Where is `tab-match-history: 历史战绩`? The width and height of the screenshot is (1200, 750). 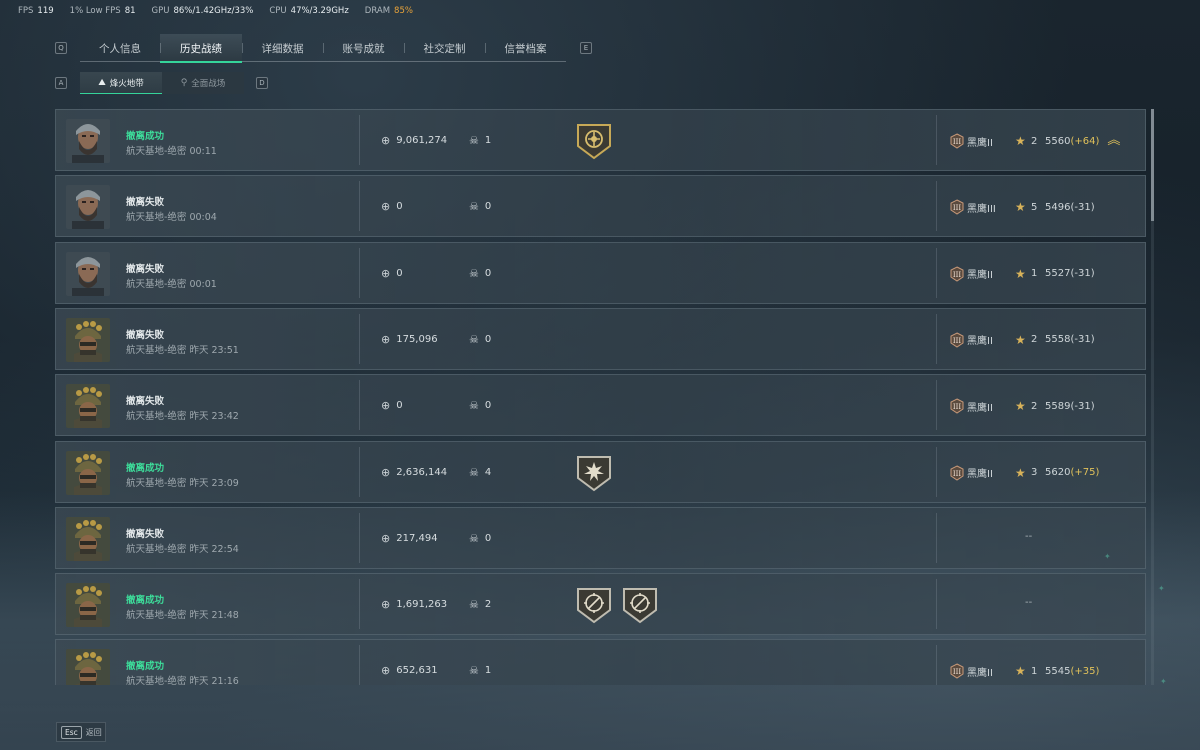
tab-match-history: 历史战绩 is located at coordinates (201, 48).